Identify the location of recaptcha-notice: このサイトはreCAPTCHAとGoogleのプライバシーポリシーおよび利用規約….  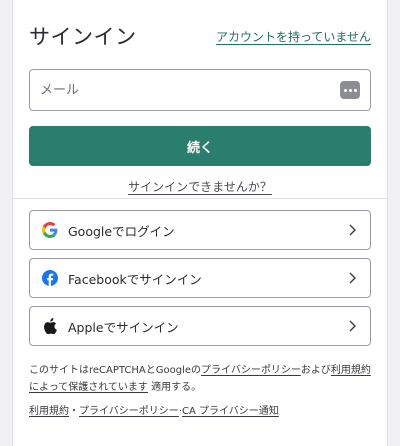
(201, 379).